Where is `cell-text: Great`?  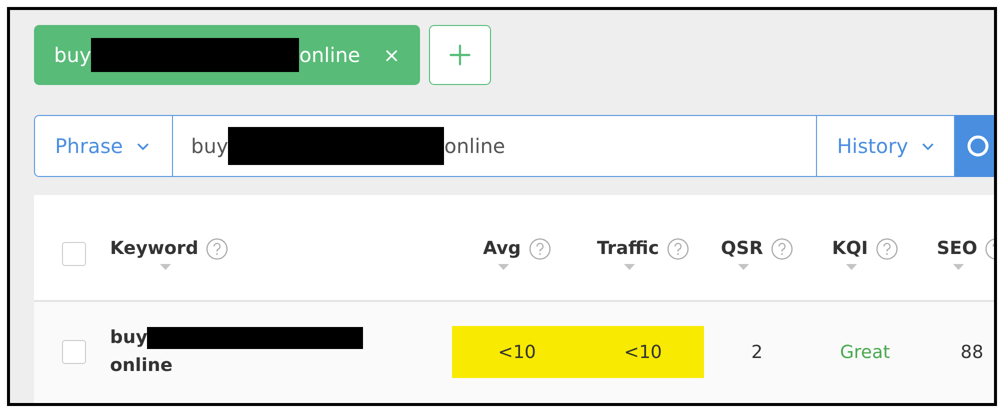
cell-text: Great is located at coordinates (865, 352).